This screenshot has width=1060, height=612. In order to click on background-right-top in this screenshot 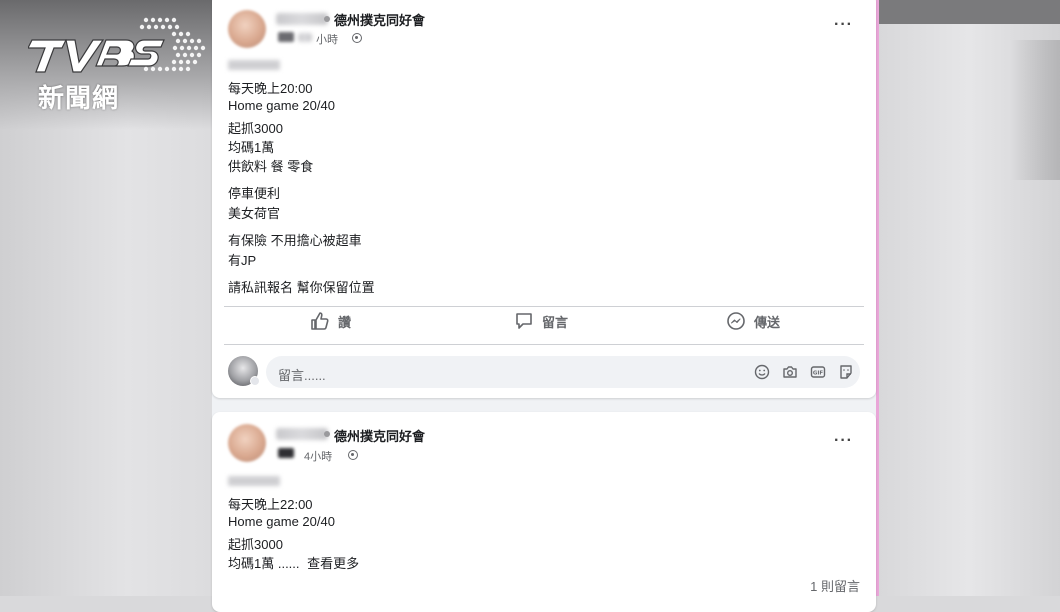, I will do `click(969, 12)`.